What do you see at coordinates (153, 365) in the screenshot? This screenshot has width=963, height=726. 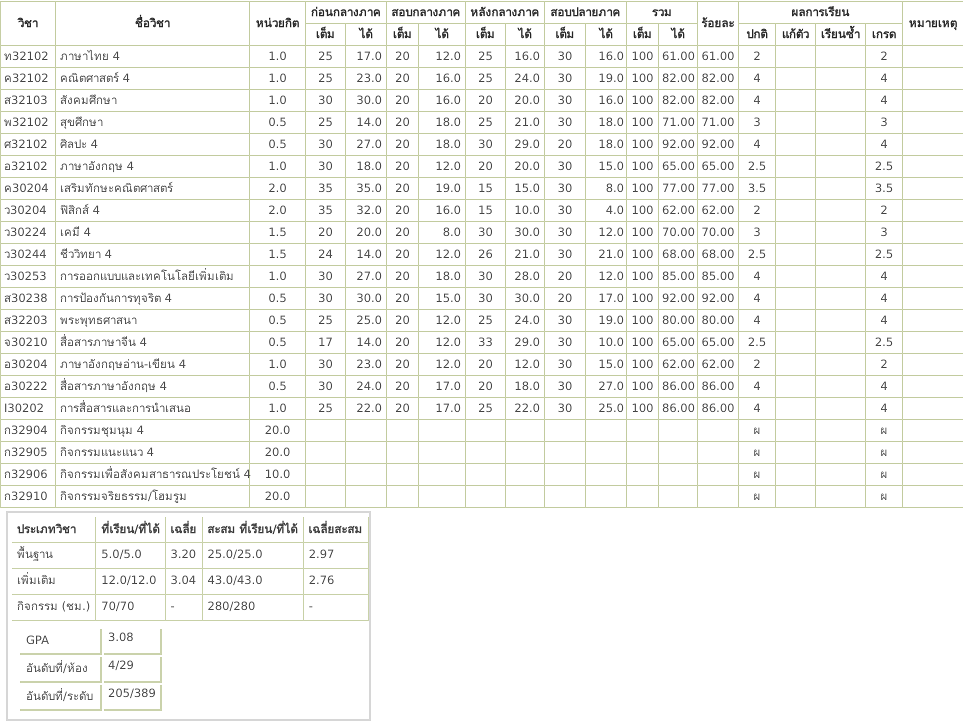 I see `table-cell: ภาษาอังกฤษอ่าน-เขียน 4` at bounding box center [153, 365].